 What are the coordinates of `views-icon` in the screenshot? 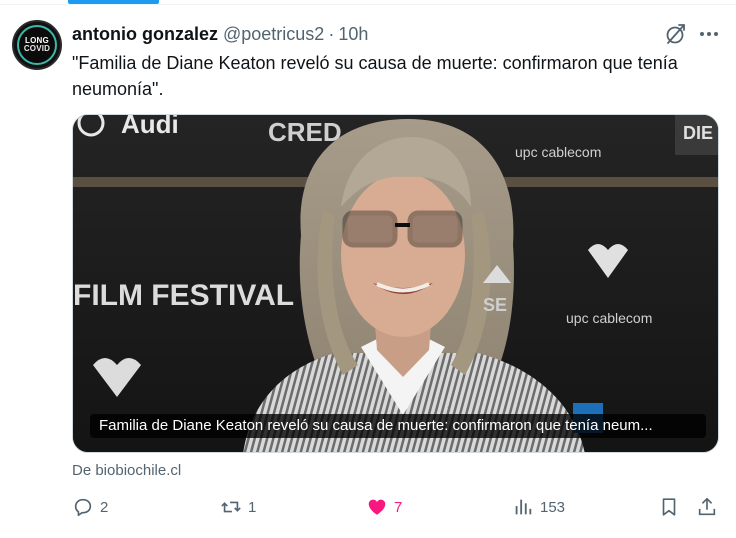 It's located at (523, 507).